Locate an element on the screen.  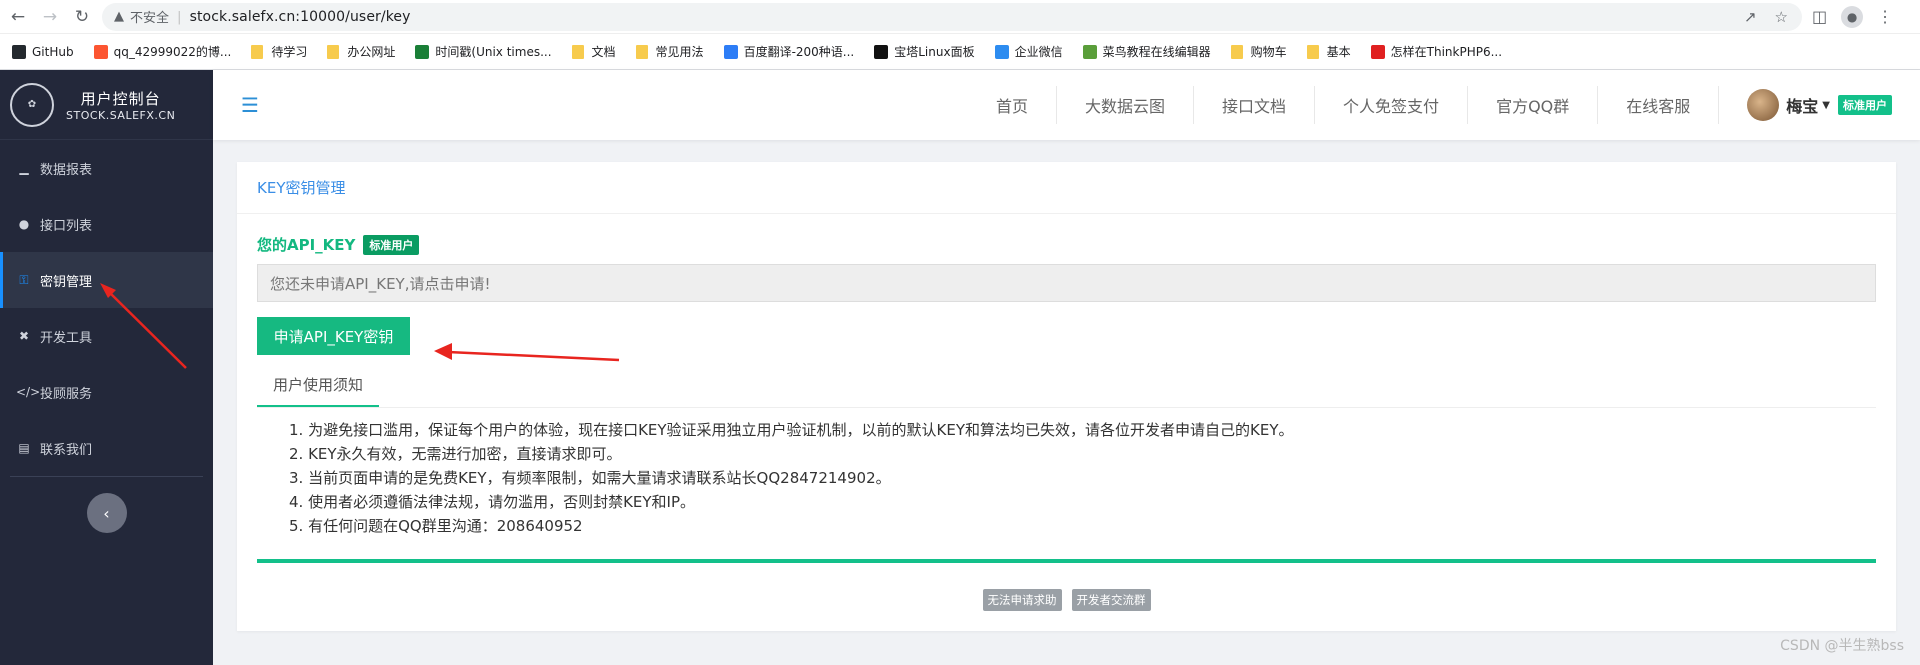
bookmark-item: 常见用法 is located at coordinates (669, 51).